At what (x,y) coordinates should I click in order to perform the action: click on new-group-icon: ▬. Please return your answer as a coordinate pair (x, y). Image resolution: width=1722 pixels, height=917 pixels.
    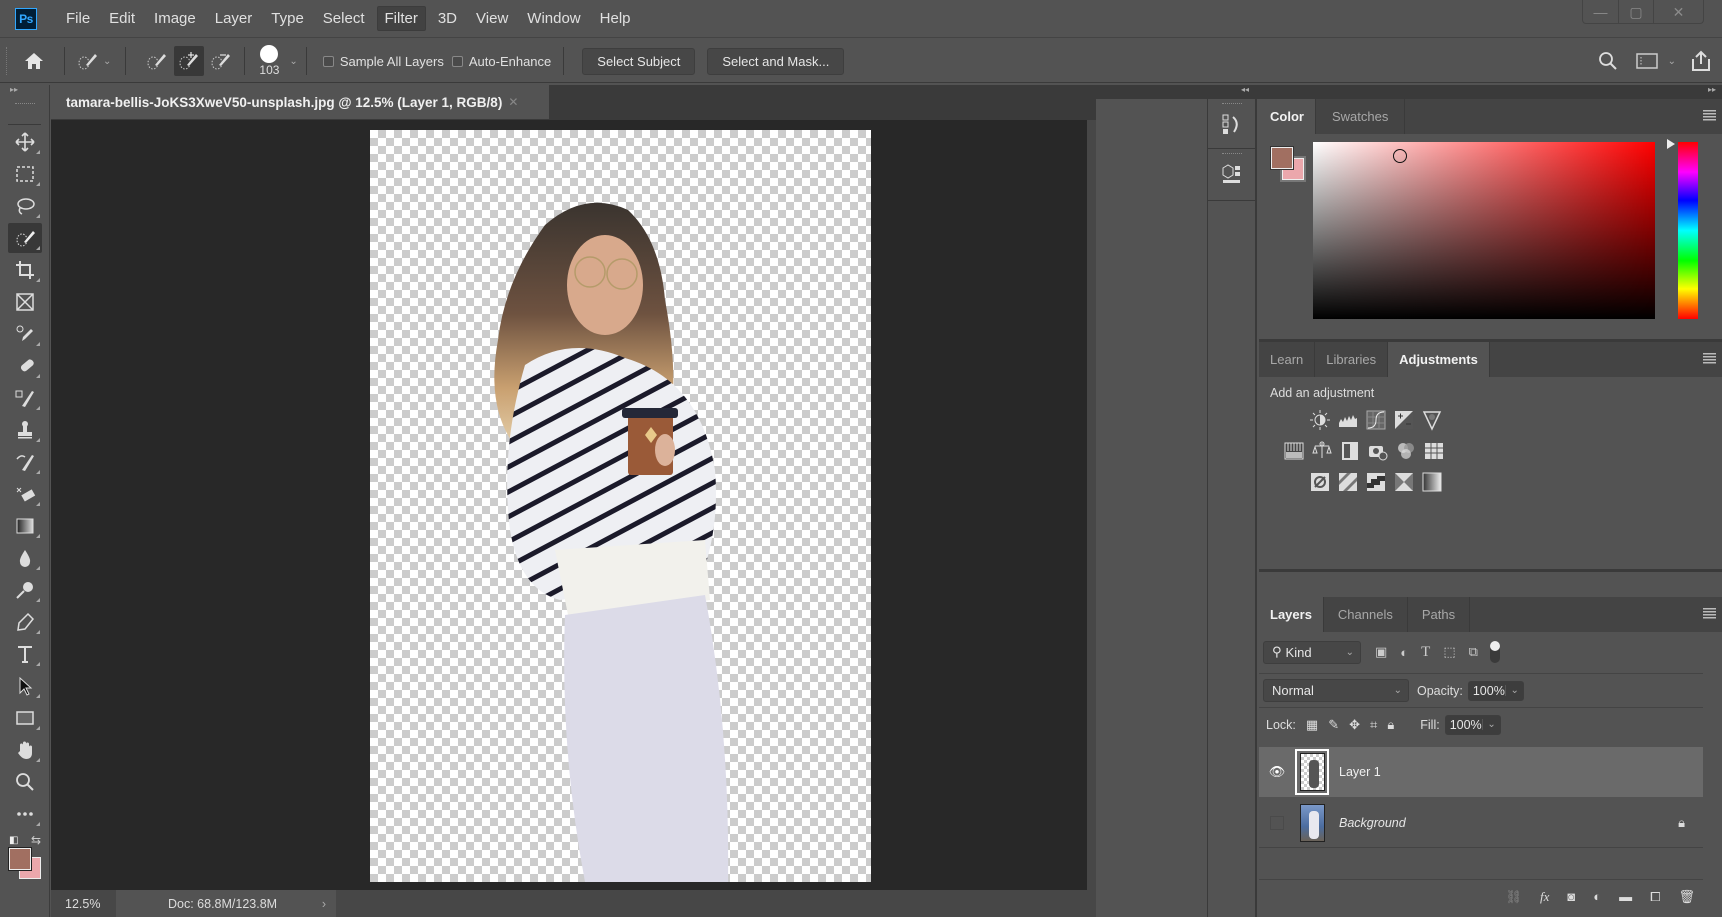
    Looking at the image, I should click on (1625, 896).